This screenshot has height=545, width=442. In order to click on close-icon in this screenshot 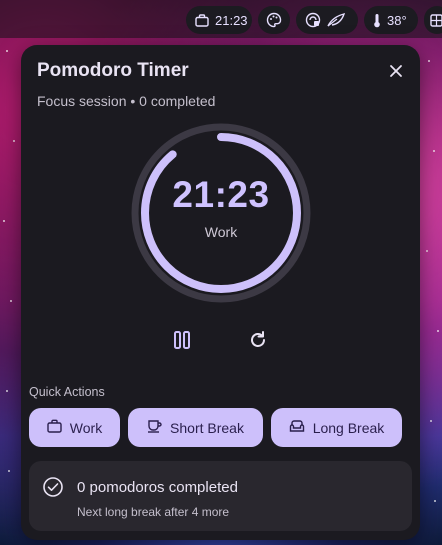, I will do `click(396, 73)`.